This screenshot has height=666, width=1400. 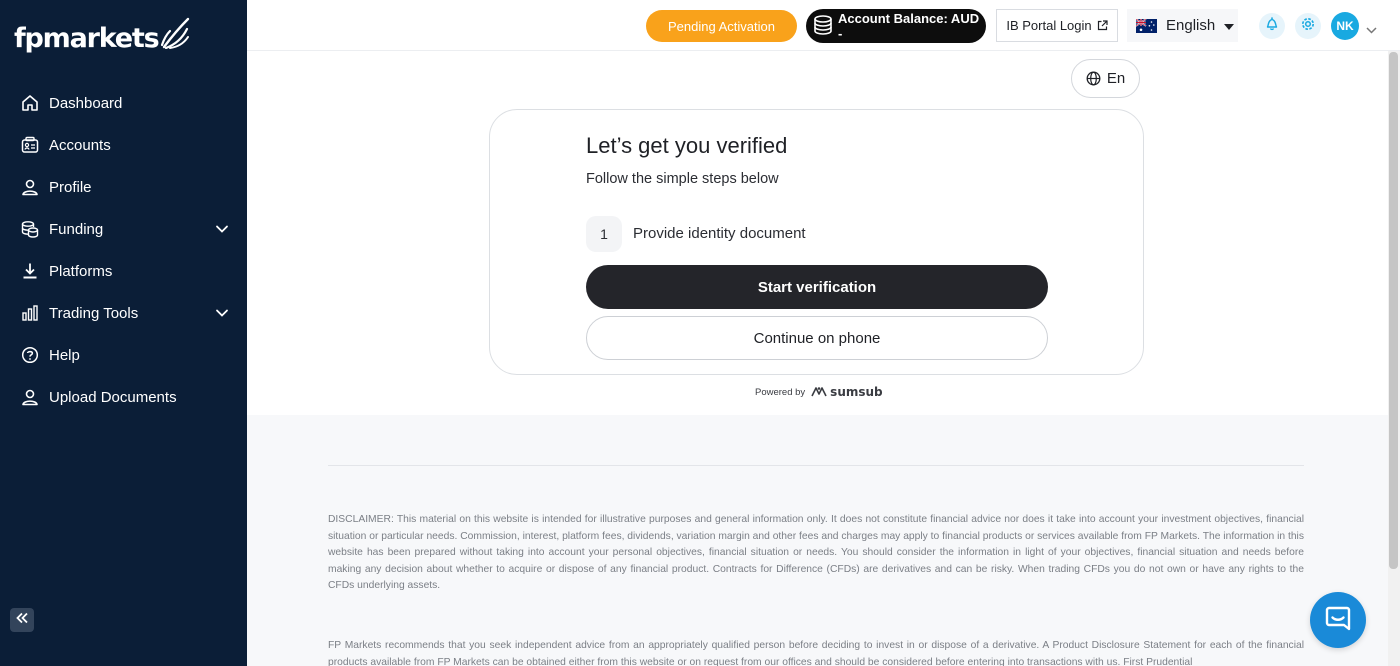 I want to click on logo-wing-icon, so click(x=175, y=35).